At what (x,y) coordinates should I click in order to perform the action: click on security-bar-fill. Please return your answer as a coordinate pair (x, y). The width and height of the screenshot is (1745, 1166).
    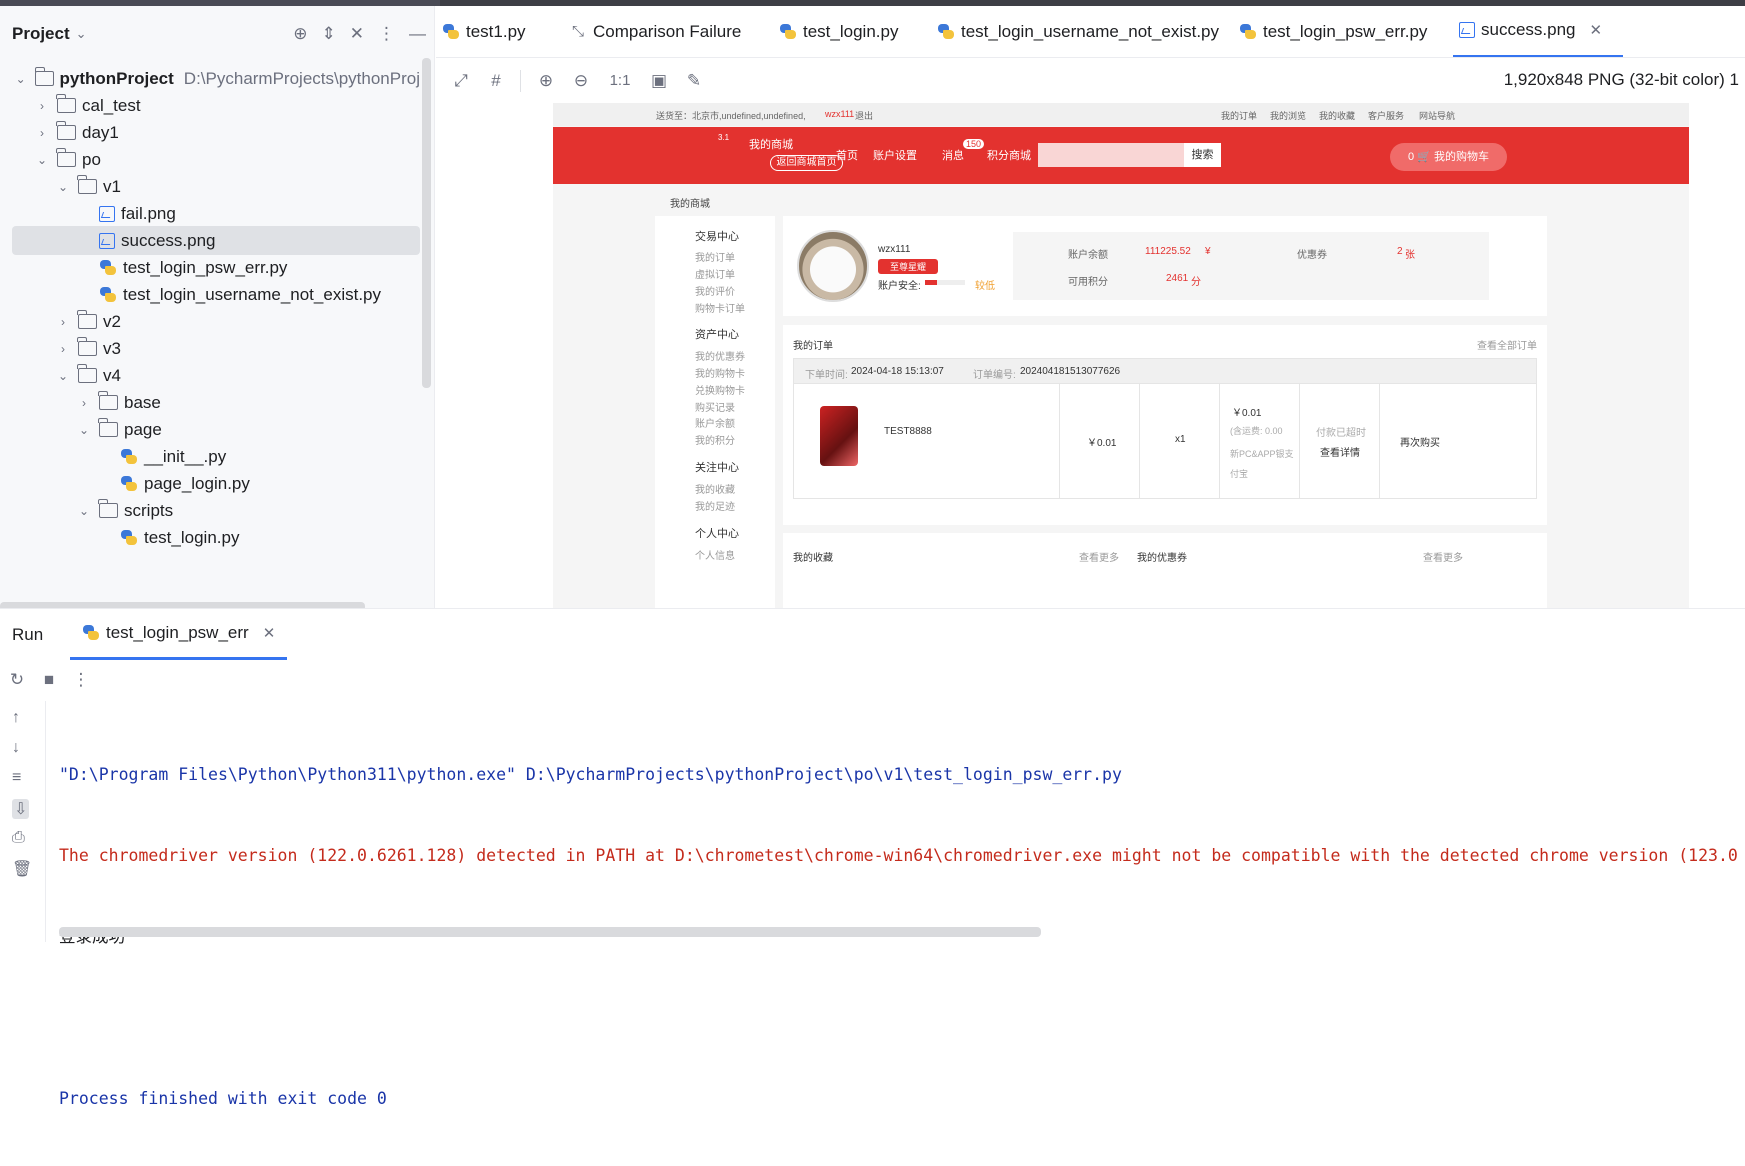
    Looking at the image, I should click on (931, 282).